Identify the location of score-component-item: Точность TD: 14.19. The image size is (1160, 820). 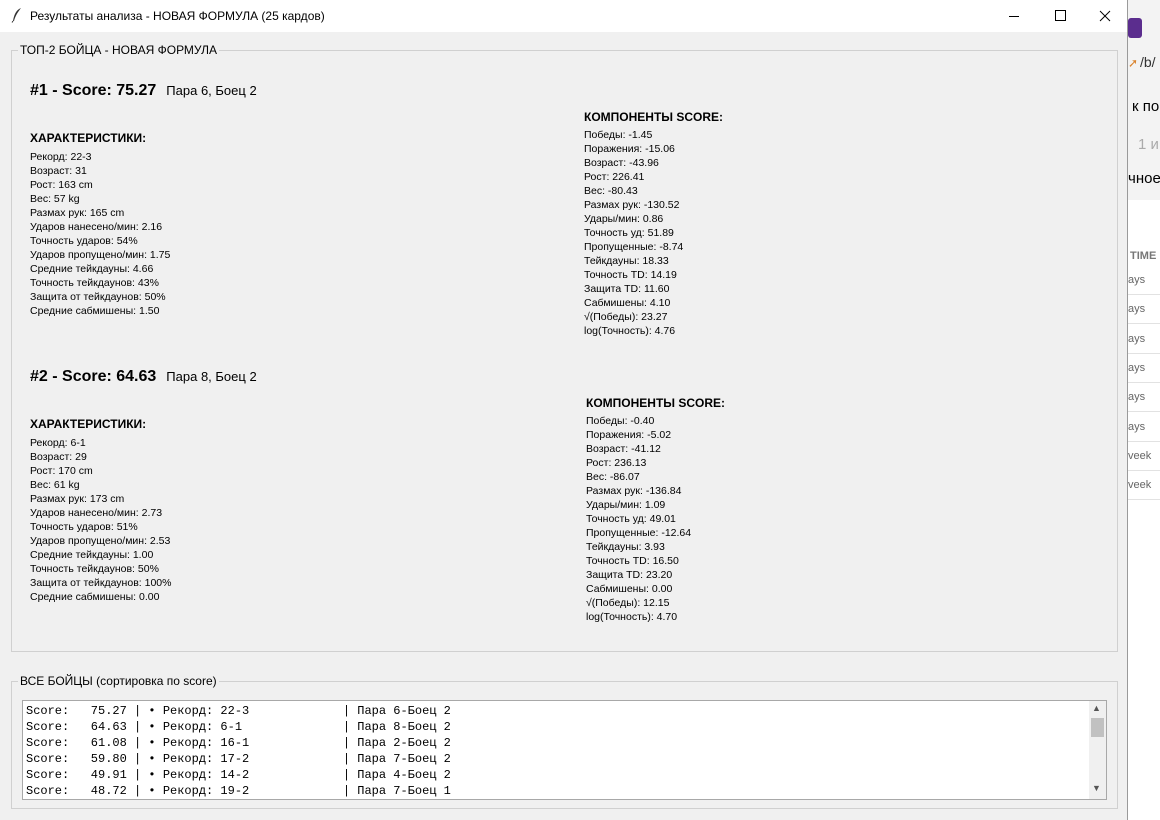
(630, 275).